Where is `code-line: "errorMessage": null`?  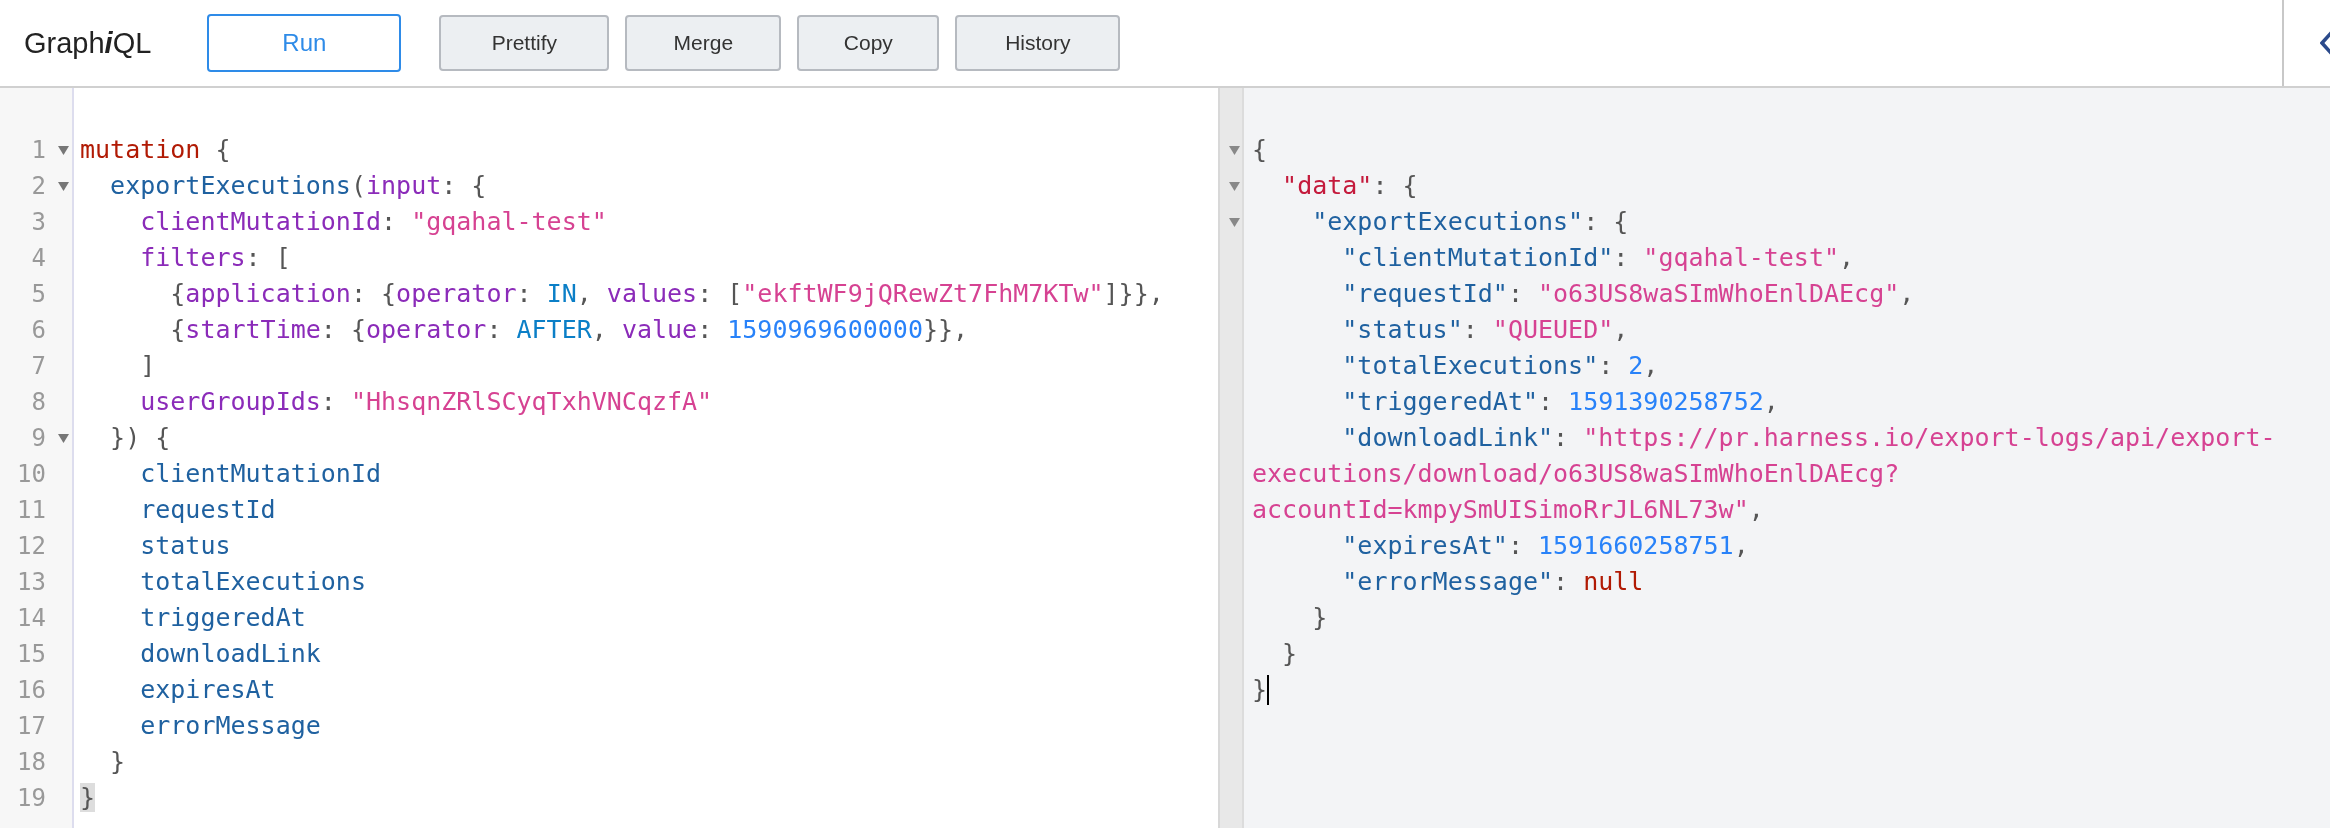
code-line: "errorMessage": null is located at coordinates (1492, 582).